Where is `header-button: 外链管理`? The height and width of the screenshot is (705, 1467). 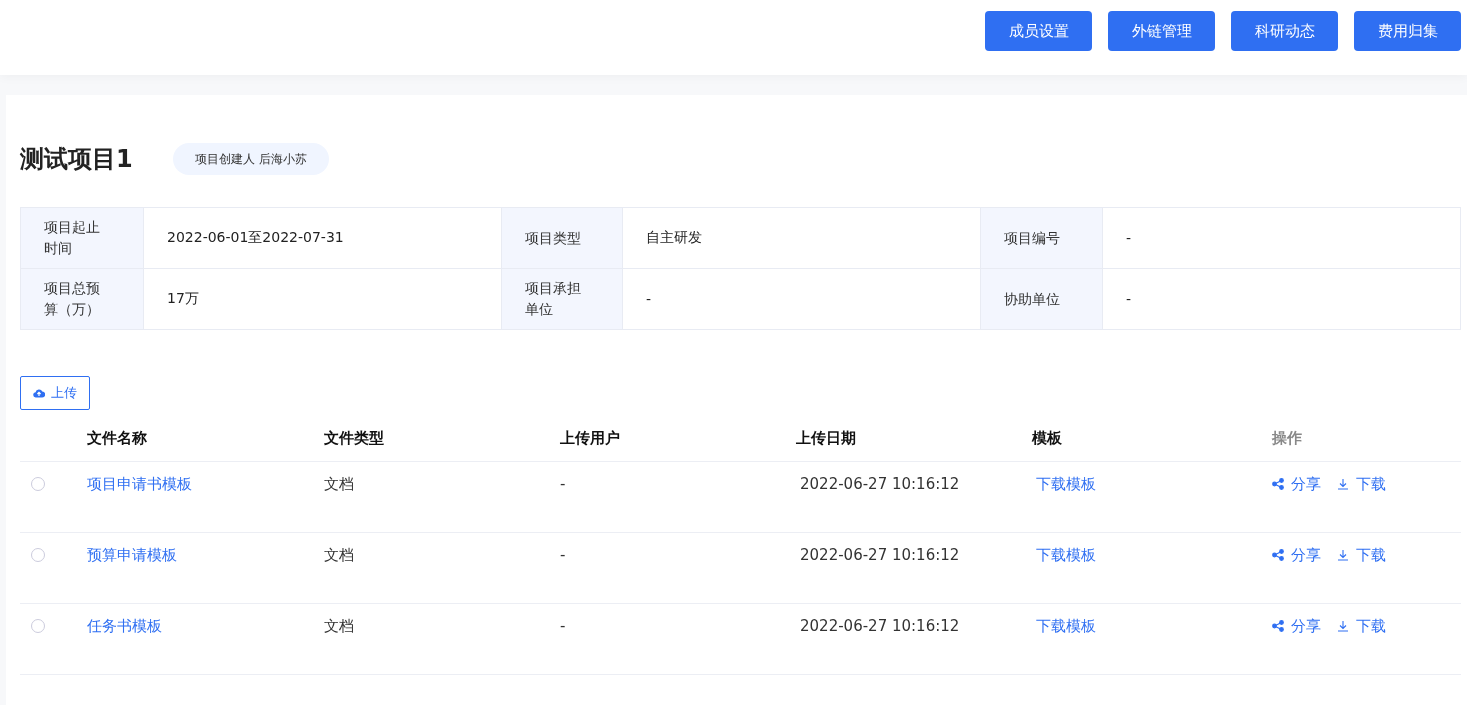
header-button: 外链管理 is located at coordinates (1161, 31).